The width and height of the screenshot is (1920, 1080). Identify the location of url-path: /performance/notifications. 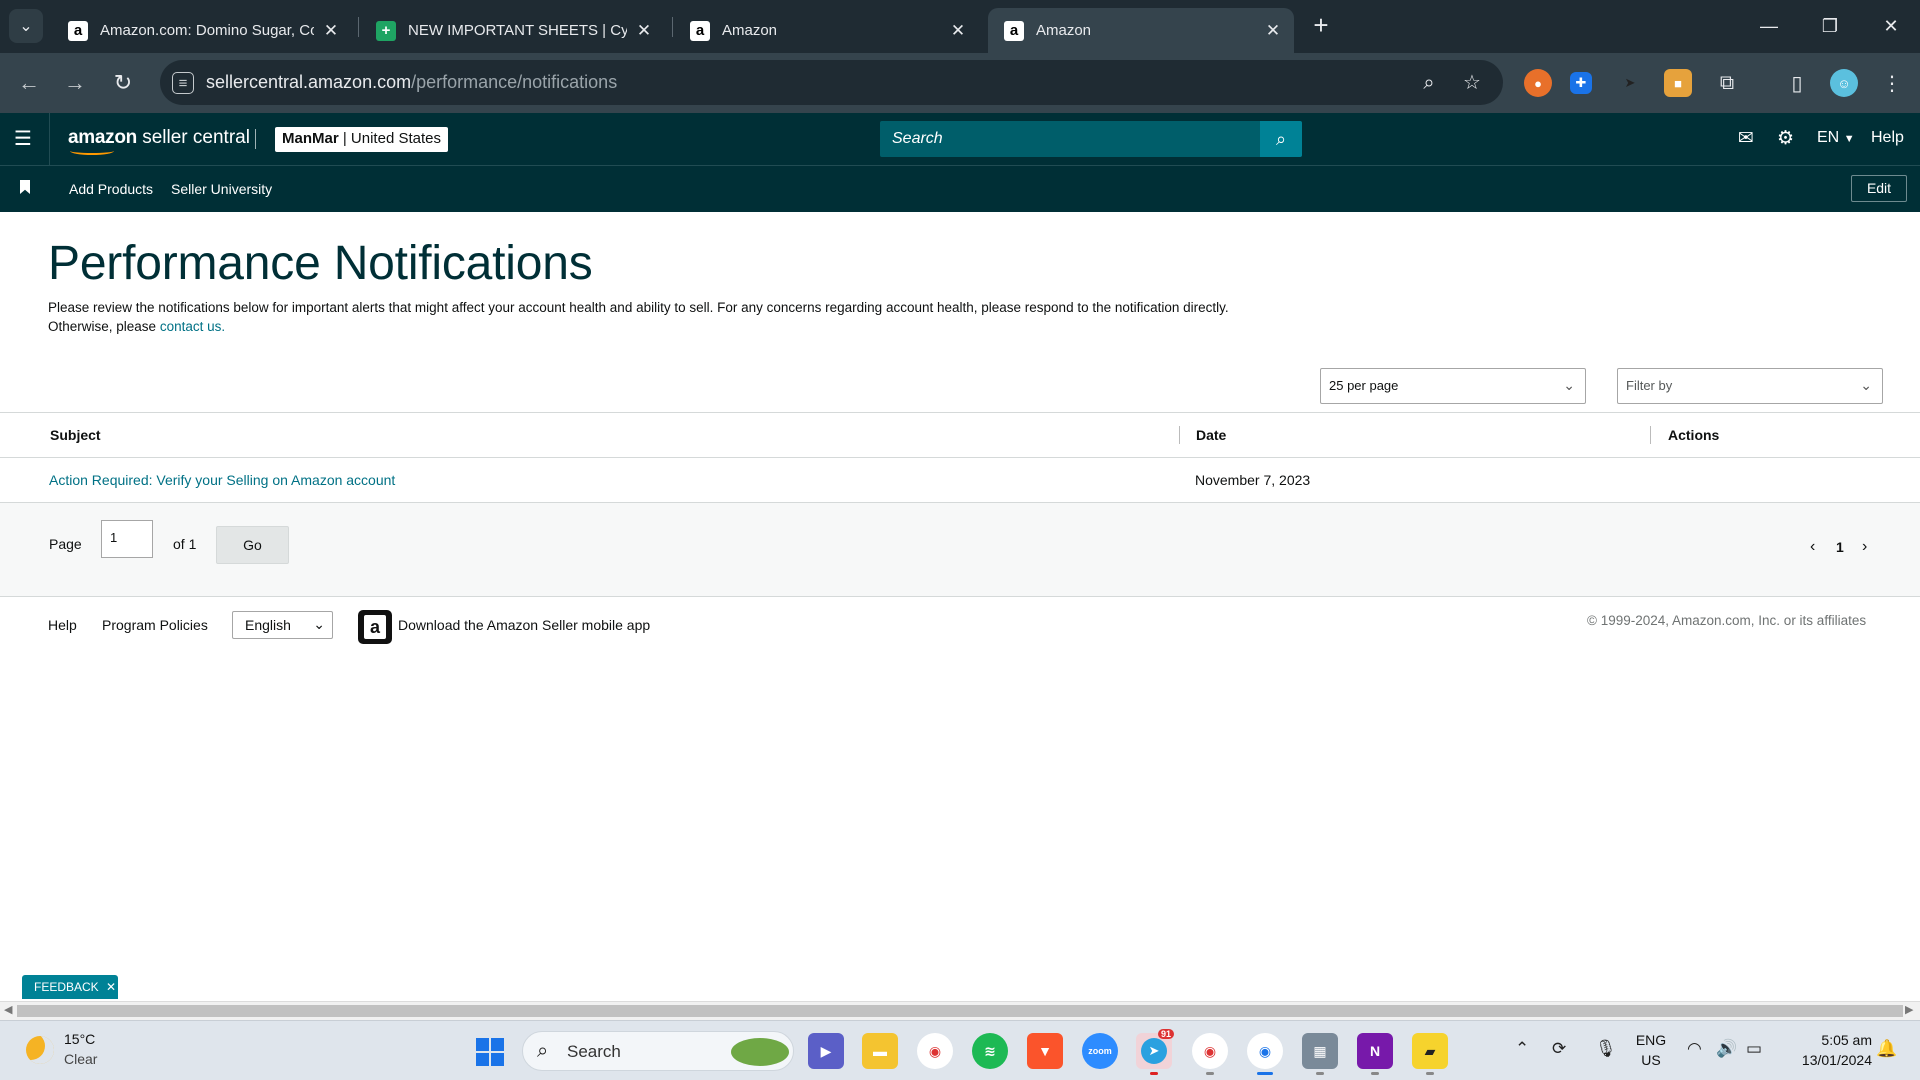
(514, 82).